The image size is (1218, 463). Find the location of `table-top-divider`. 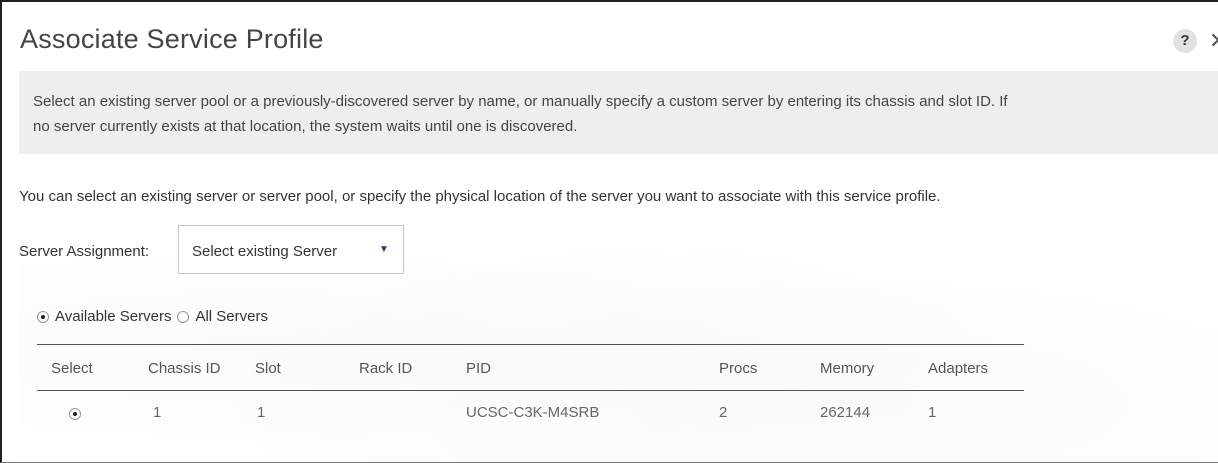

table-top-divider is located at coordinates (530, 344).